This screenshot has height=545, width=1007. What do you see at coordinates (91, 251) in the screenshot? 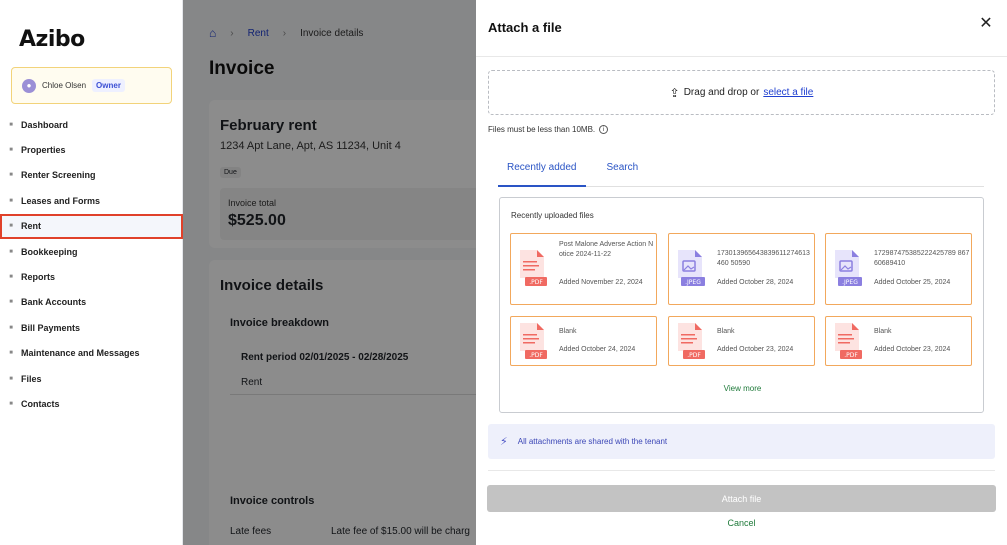
I see `sidebar-item-bookkeeping: ■ Bookkeeping` at bounding box center [91, 251].